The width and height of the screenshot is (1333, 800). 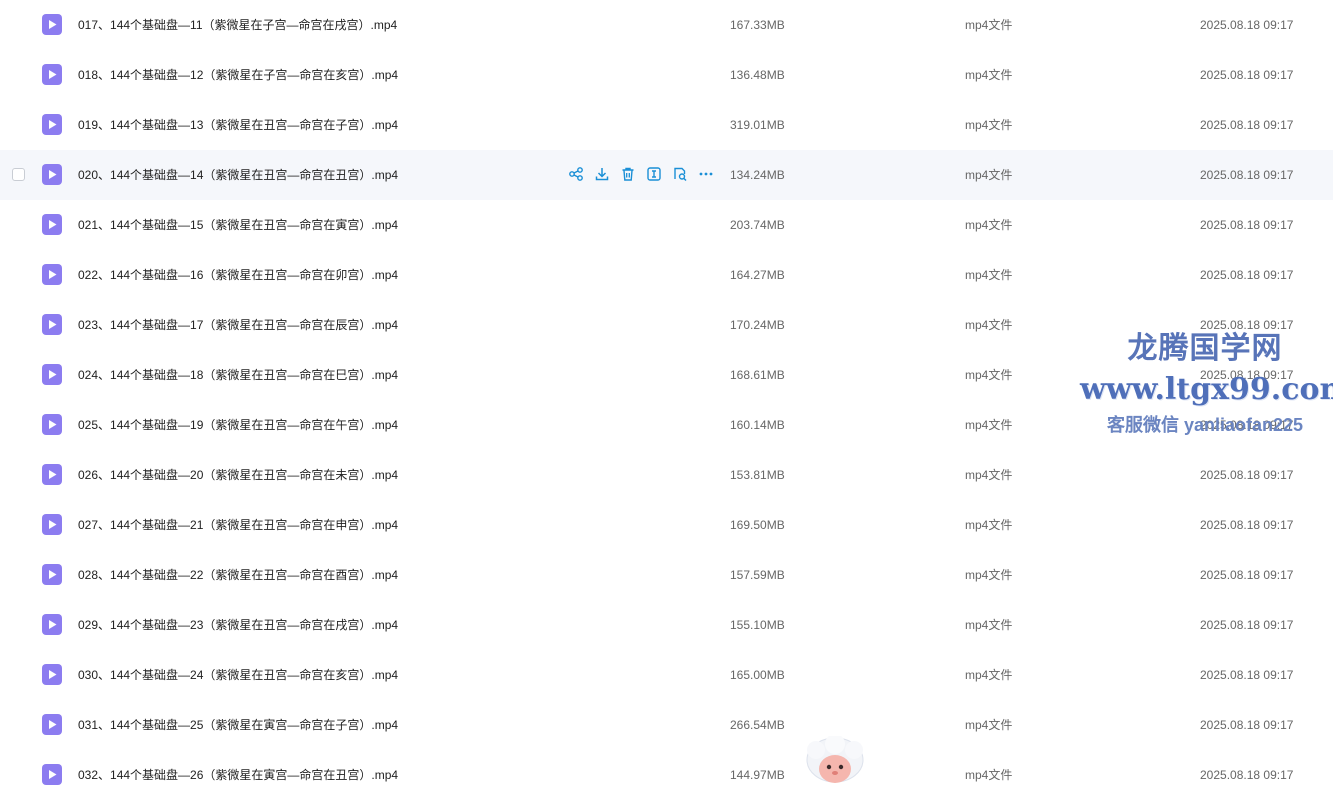 I want to click on more-icon, so click(x=706, y=174).